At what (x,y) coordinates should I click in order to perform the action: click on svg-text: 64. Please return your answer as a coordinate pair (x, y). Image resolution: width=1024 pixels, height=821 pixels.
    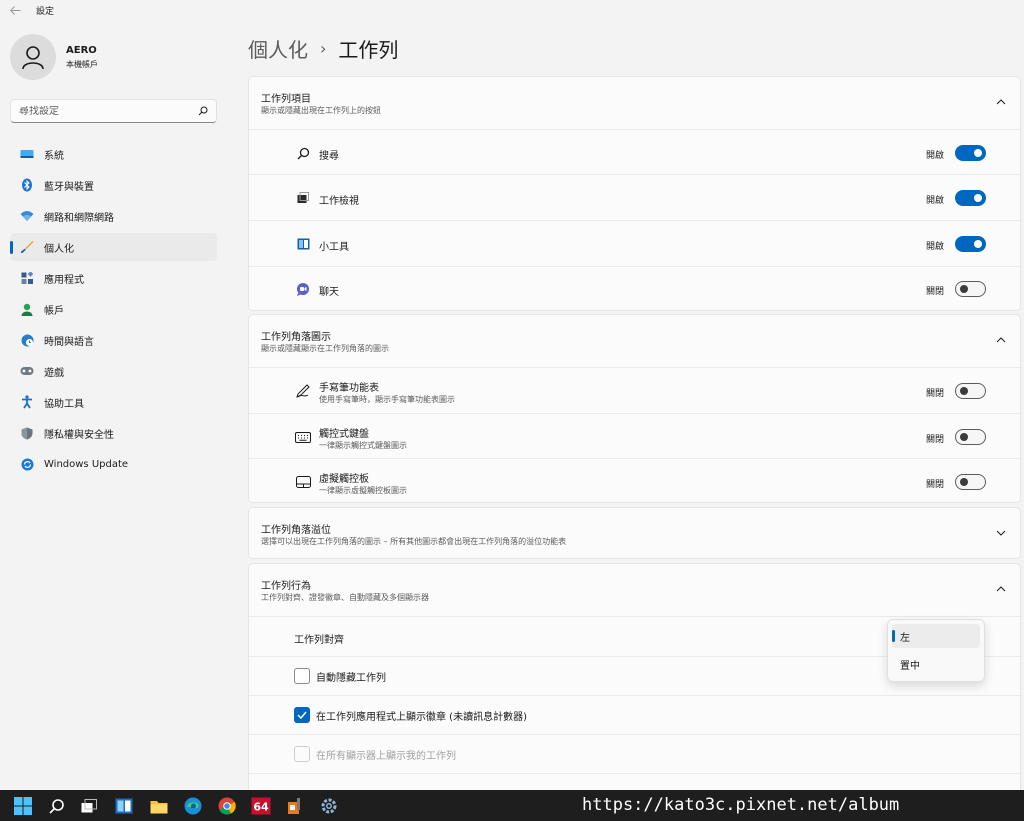
    Looking at the image, I should click on (261, 807).